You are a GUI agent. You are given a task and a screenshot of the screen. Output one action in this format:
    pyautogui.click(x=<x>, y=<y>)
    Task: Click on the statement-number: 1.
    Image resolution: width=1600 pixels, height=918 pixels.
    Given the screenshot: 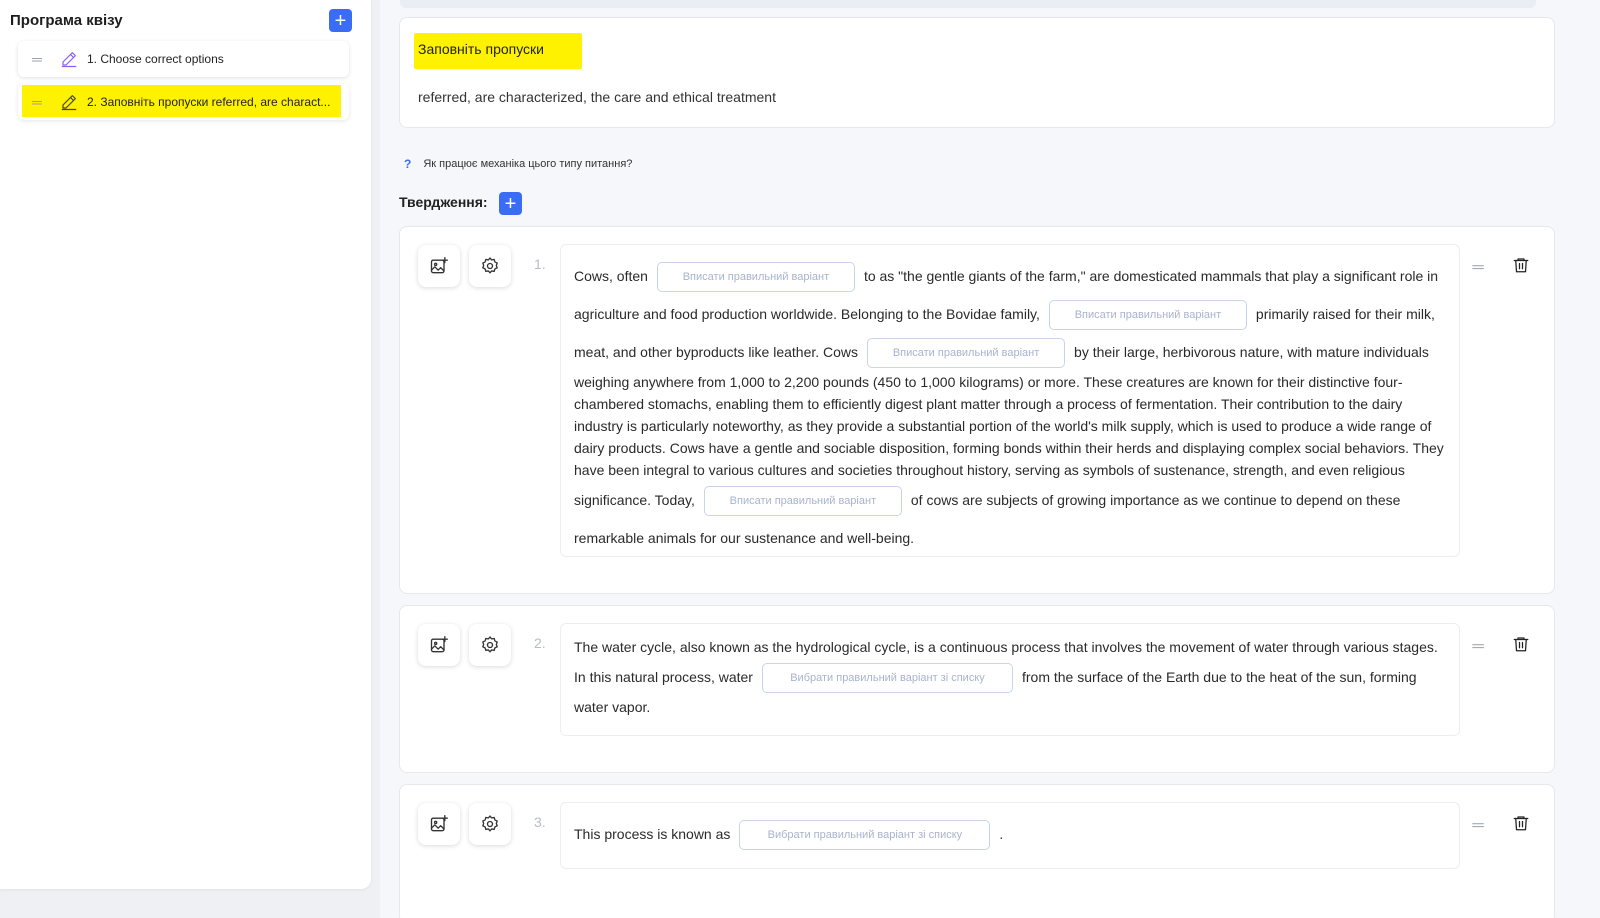 What is the action you would take?
    pyautogui.click(x=540, y=264)
    